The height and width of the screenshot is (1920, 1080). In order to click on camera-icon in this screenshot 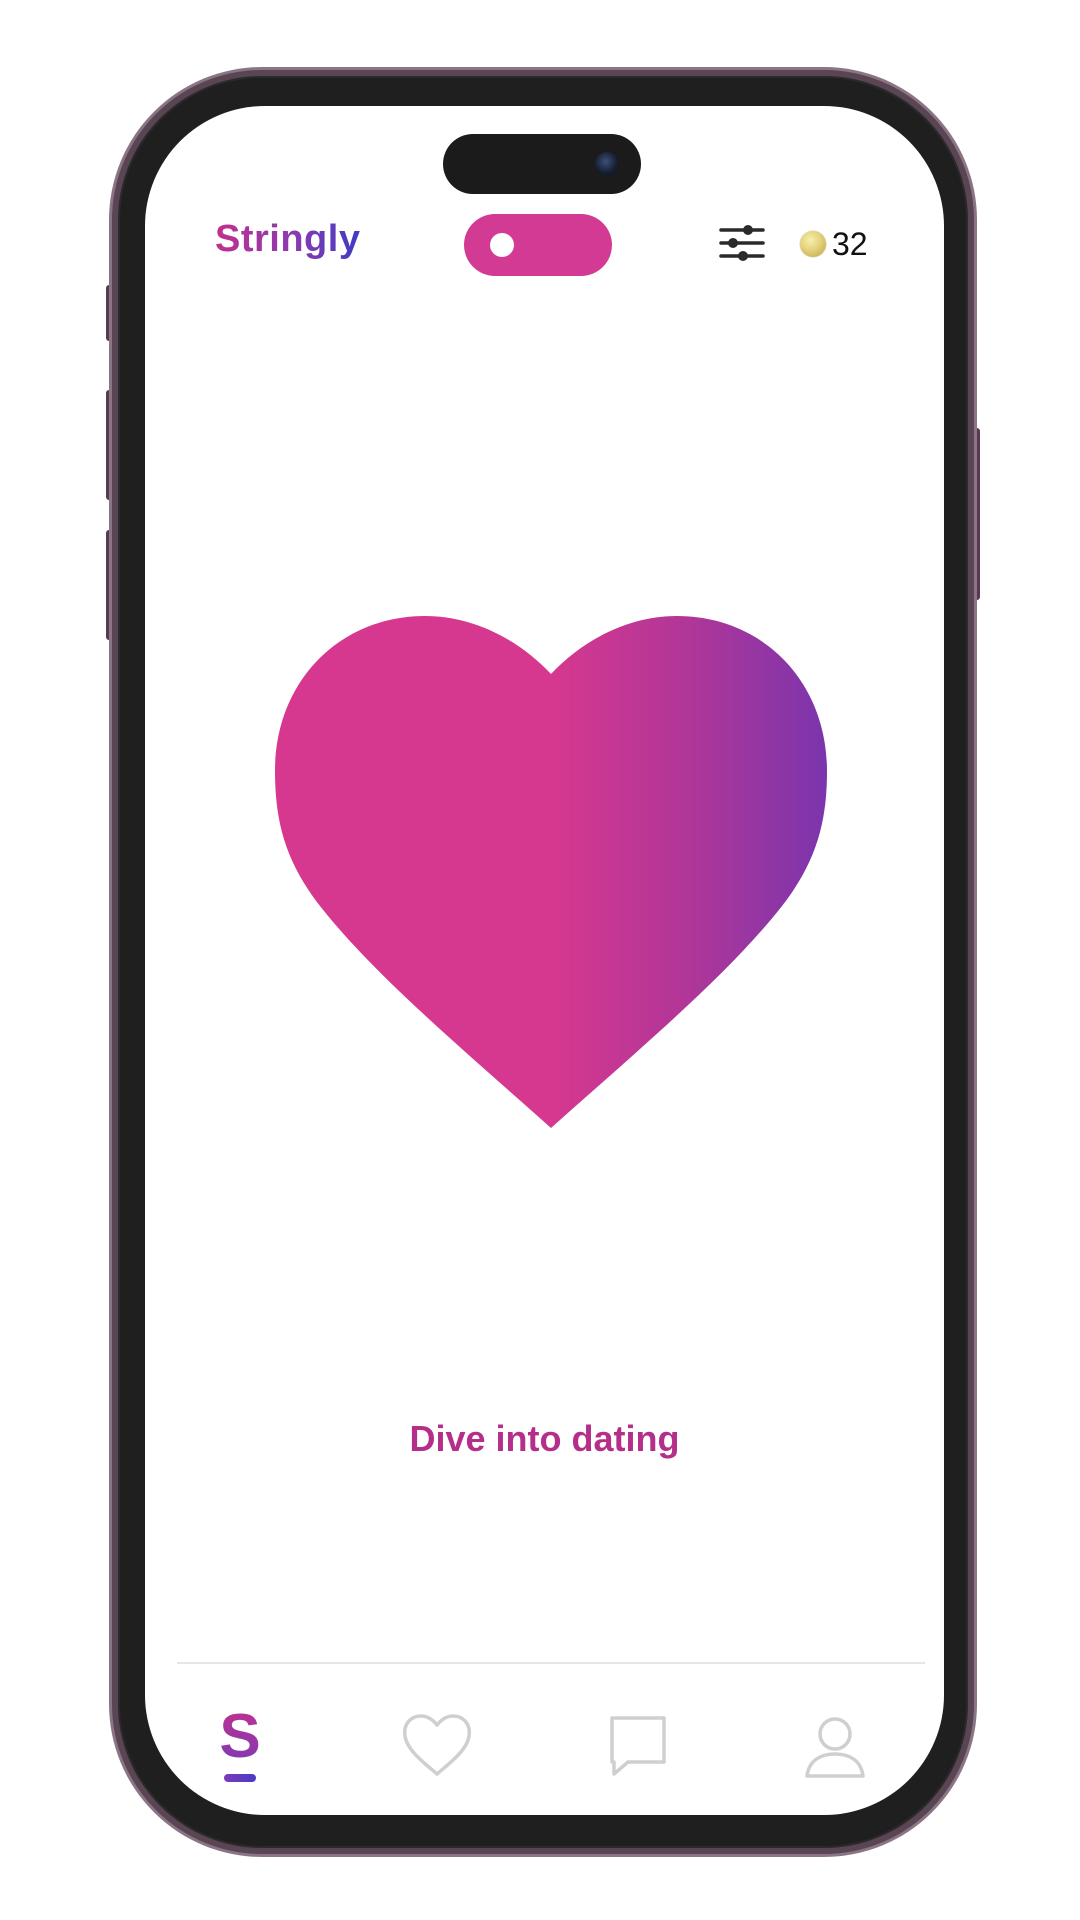, I will do `click(607, 164)`.